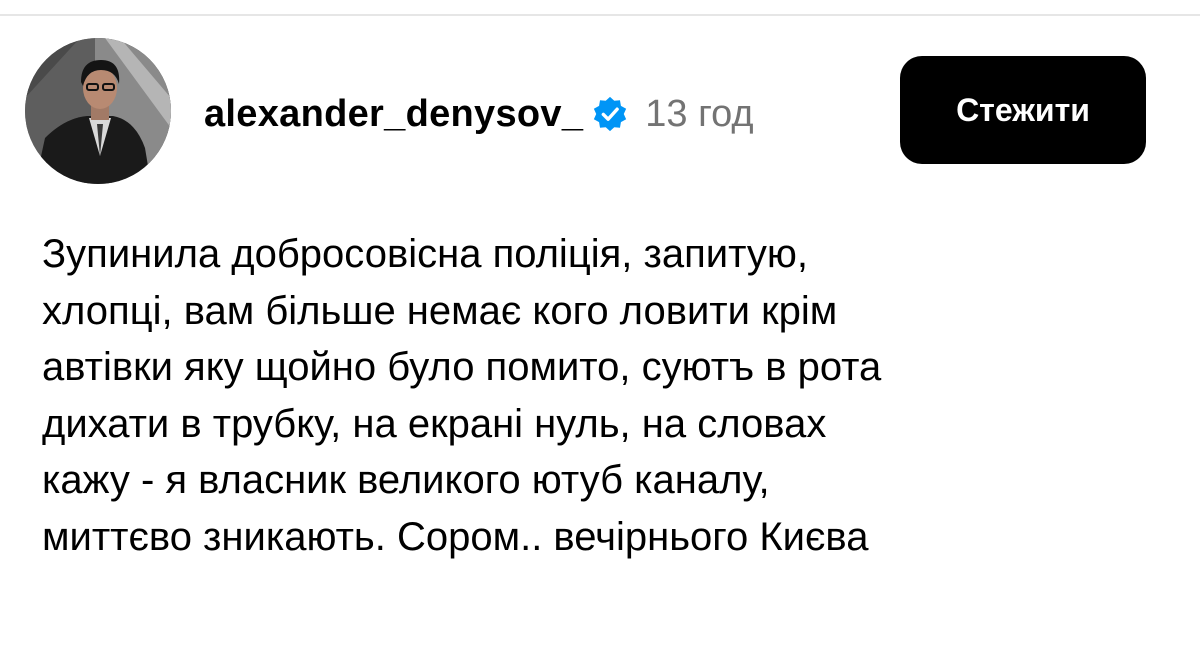  What do you see at coordinates (610, 114) in the screenshot?
I see `verified-badge-icon` at bounding box center [610, 114].